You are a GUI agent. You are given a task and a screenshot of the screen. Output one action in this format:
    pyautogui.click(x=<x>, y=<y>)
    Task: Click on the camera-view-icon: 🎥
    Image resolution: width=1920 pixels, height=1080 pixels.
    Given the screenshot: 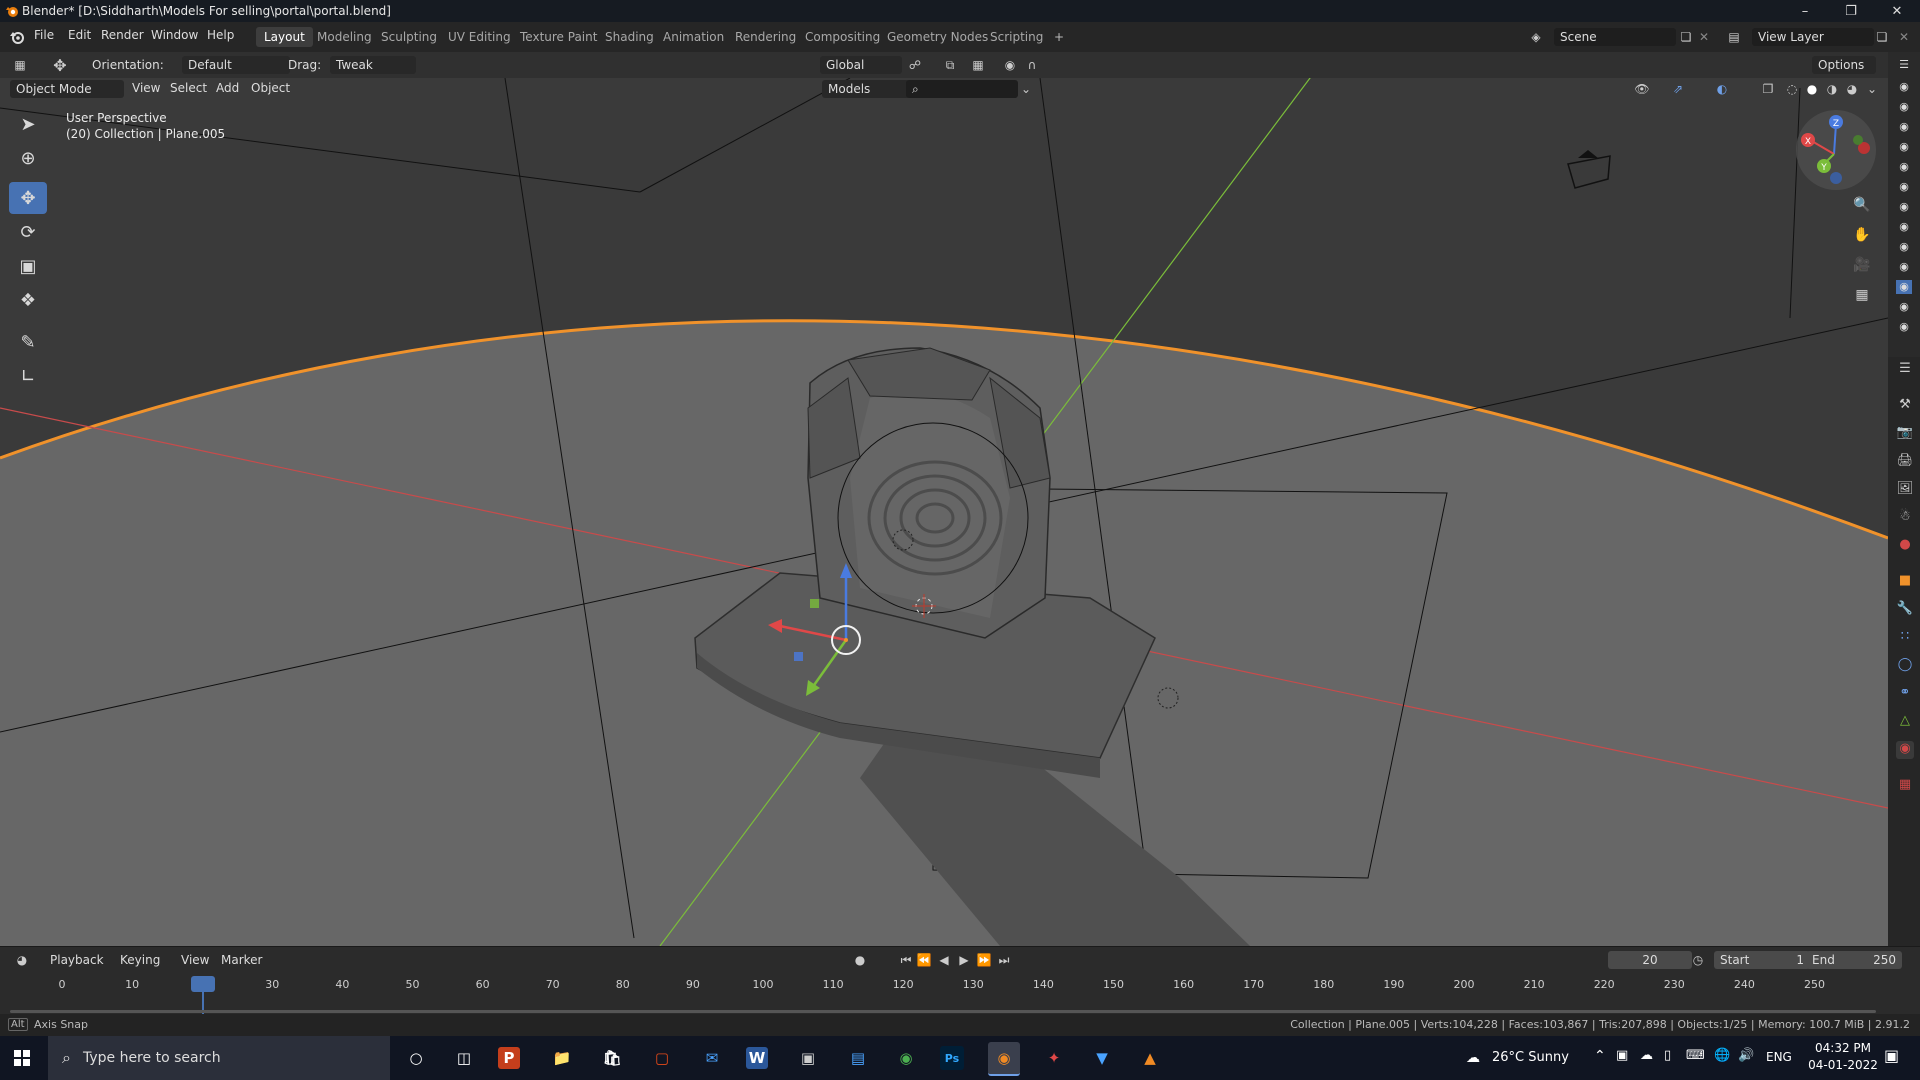 What is the action you would take?
    pyautogui.click(x=1862, y=265)
    